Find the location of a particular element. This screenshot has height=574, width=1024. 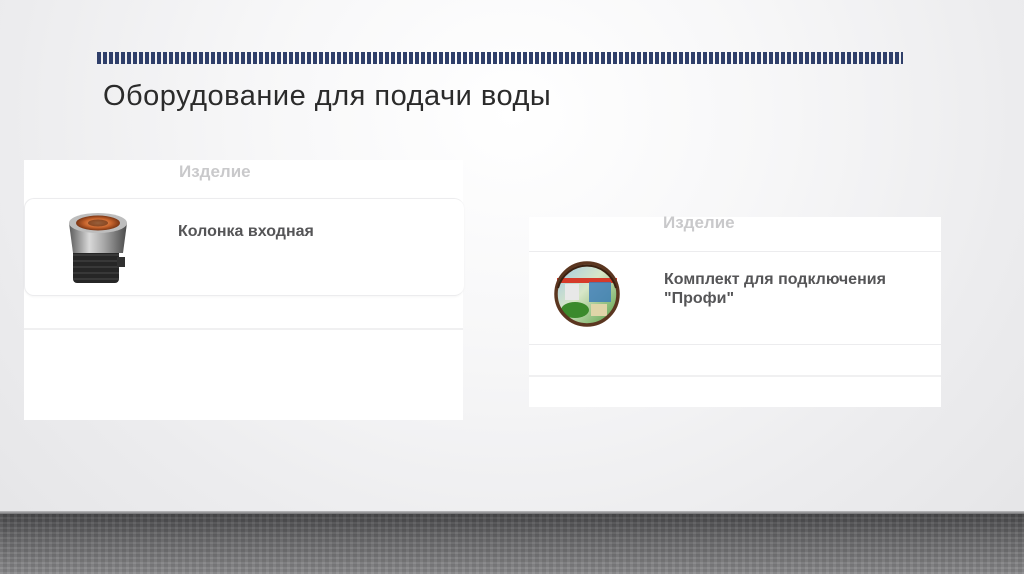

hose-connection-kit-icon is located at coordinates (587, 294).